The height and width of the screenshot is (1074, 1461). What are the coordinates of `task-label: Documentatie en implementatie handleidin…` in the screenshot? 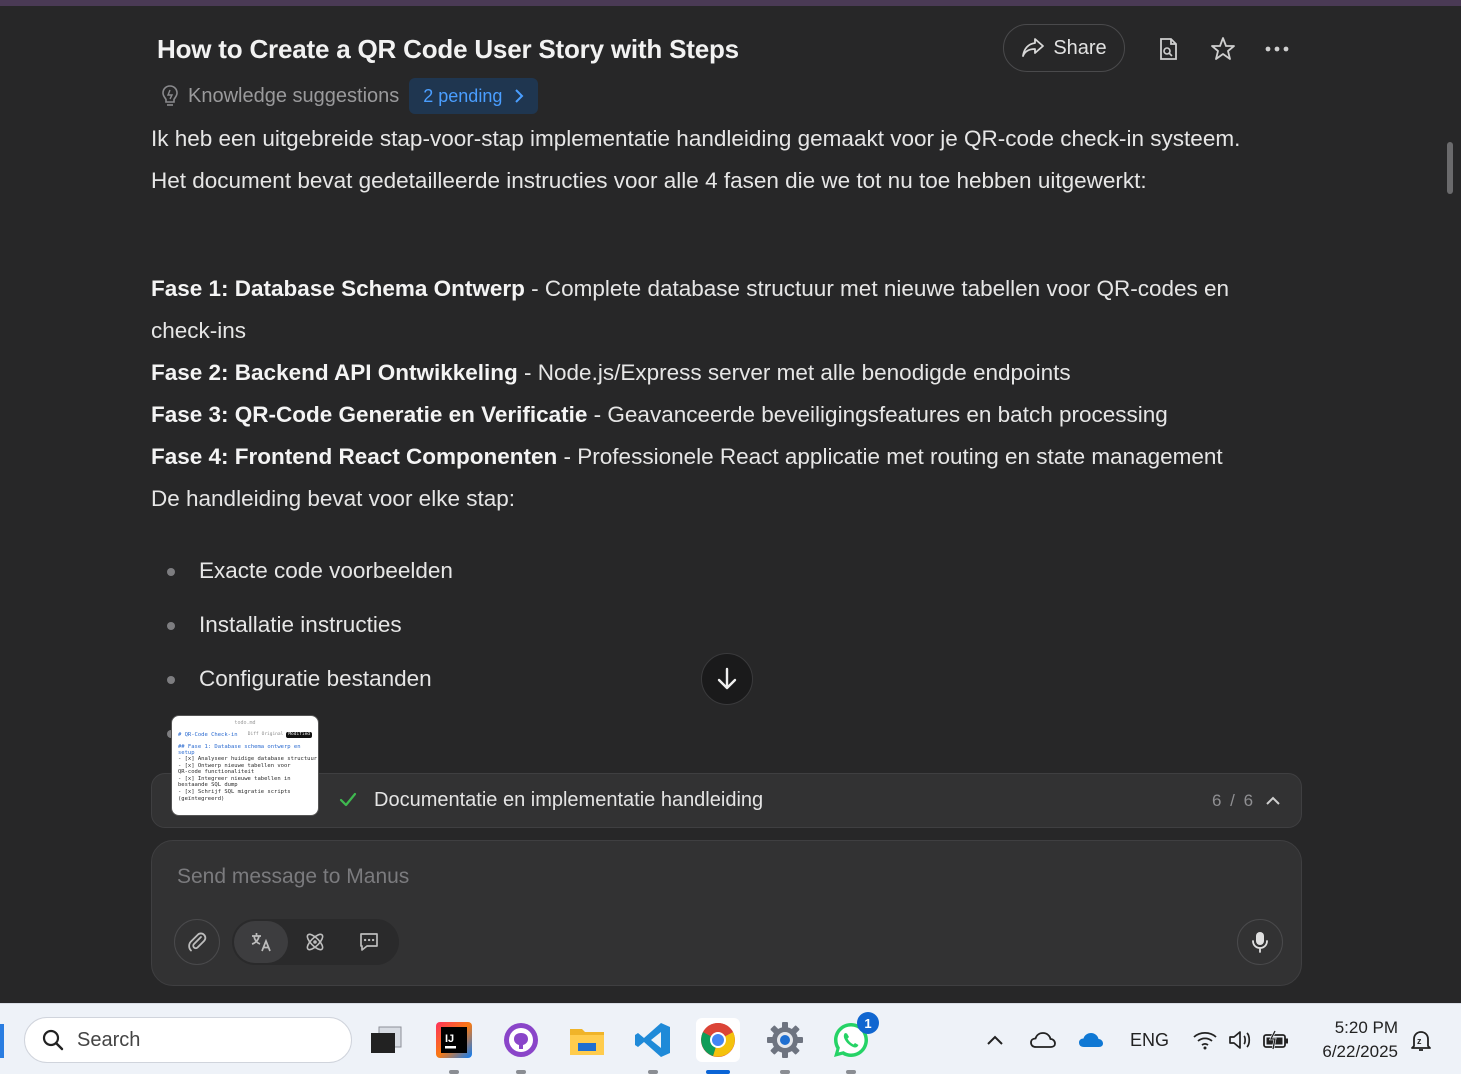 It's located at (569, 800).